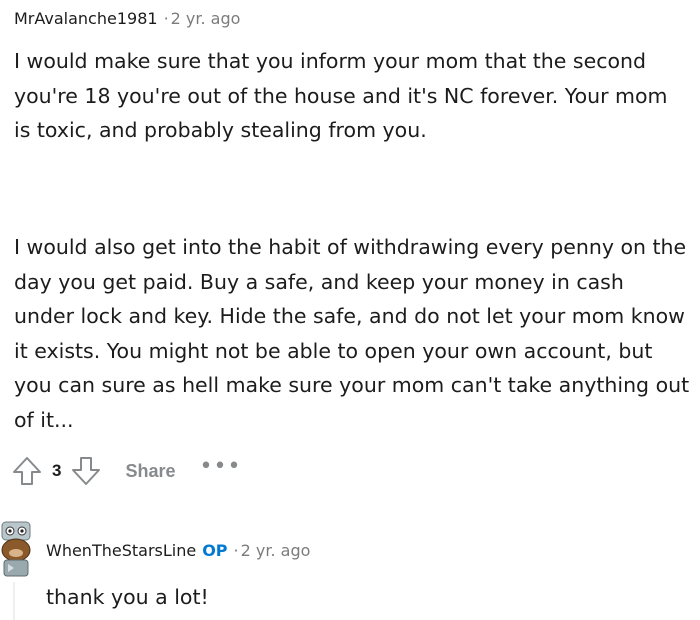  I want to click on more-options-icon: •••, so click(221, 467).